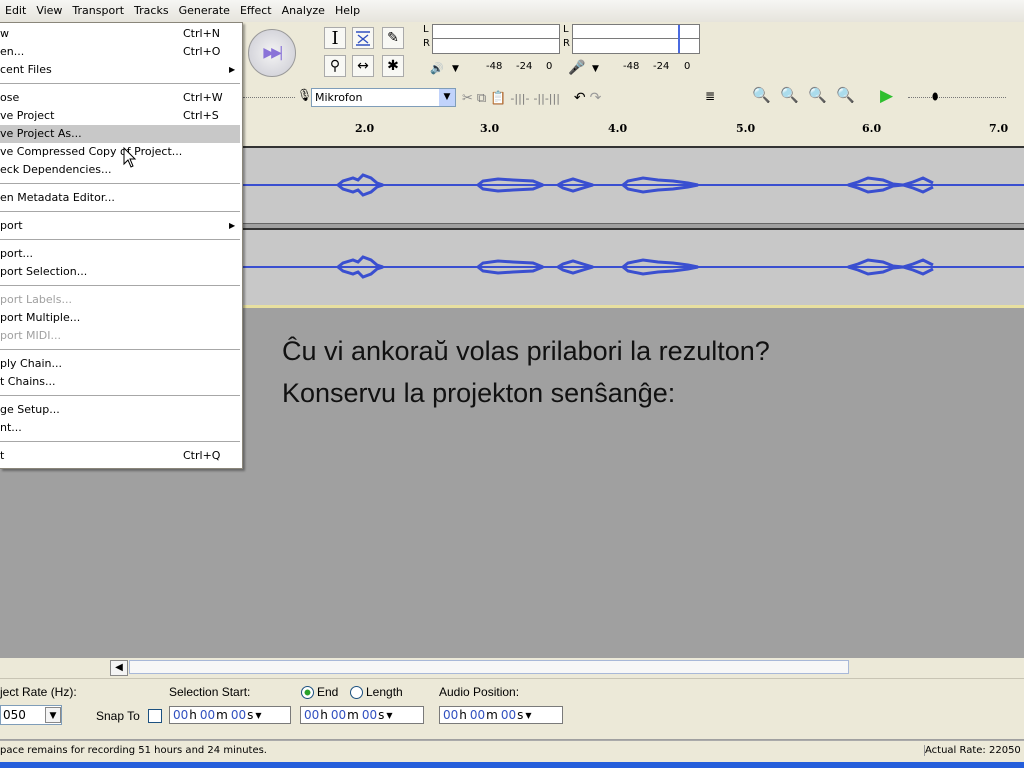 The image size is (1024, 768). What do you see at coordinates (566, 43) in the screenshot?
I see `meter-right-label: R` at bounding box center [566, 43].